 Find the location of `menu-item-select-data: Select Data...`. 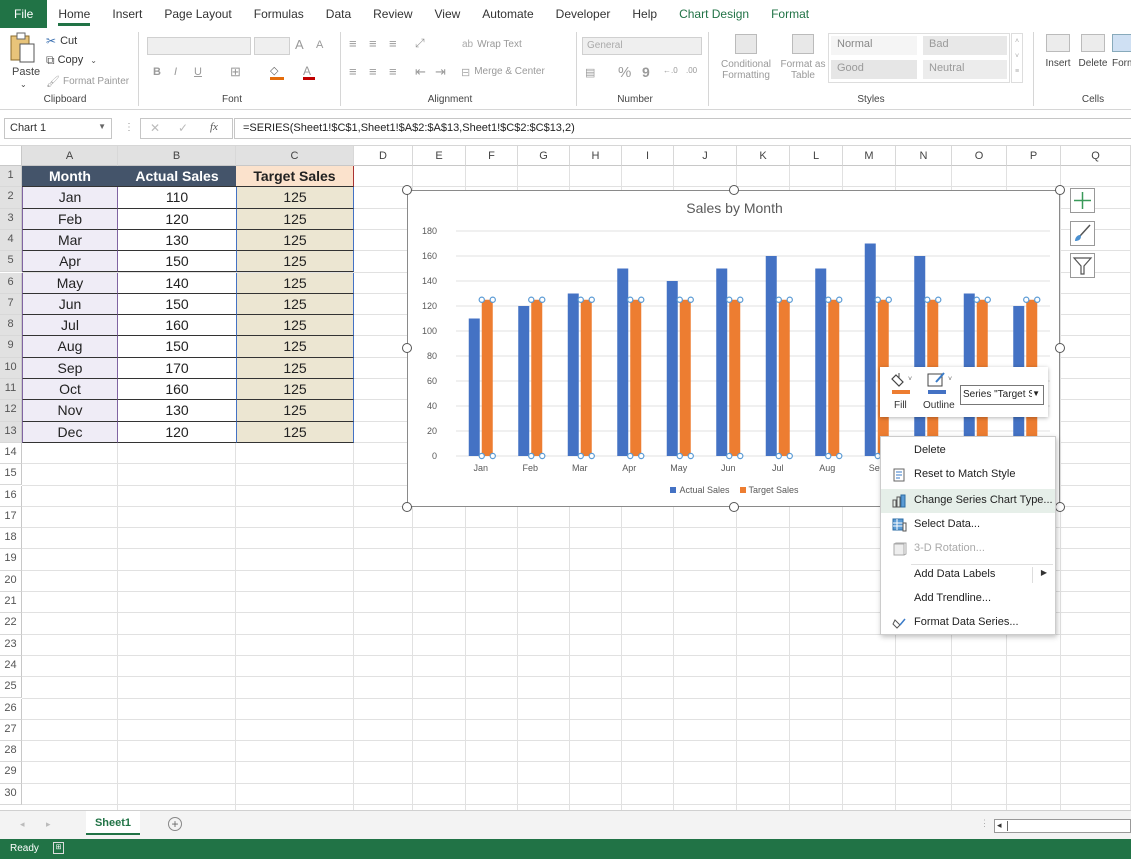

menu-item-select-data: Select Data... is located at coordinates (968, 525).